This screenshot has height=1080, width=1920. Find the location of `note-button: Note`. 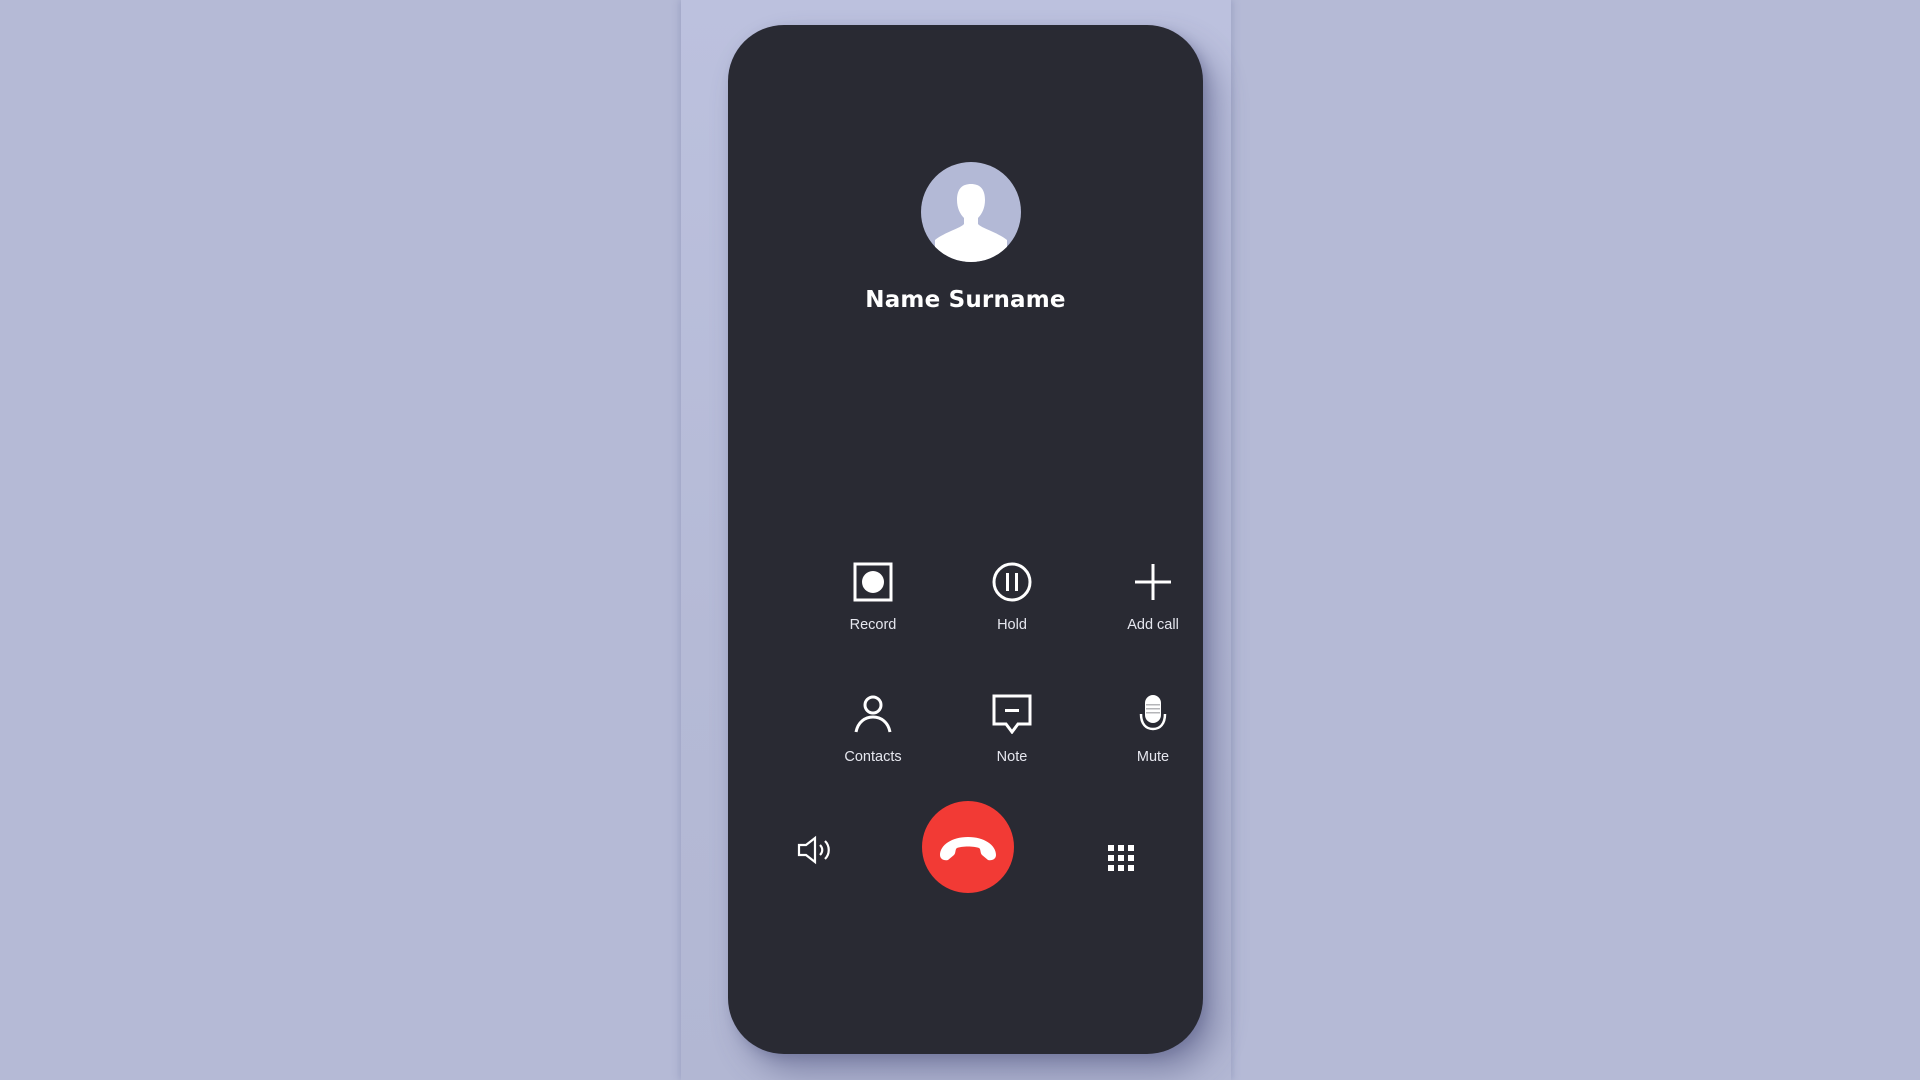

note-button: Note is located at coordinates (1012, 739).